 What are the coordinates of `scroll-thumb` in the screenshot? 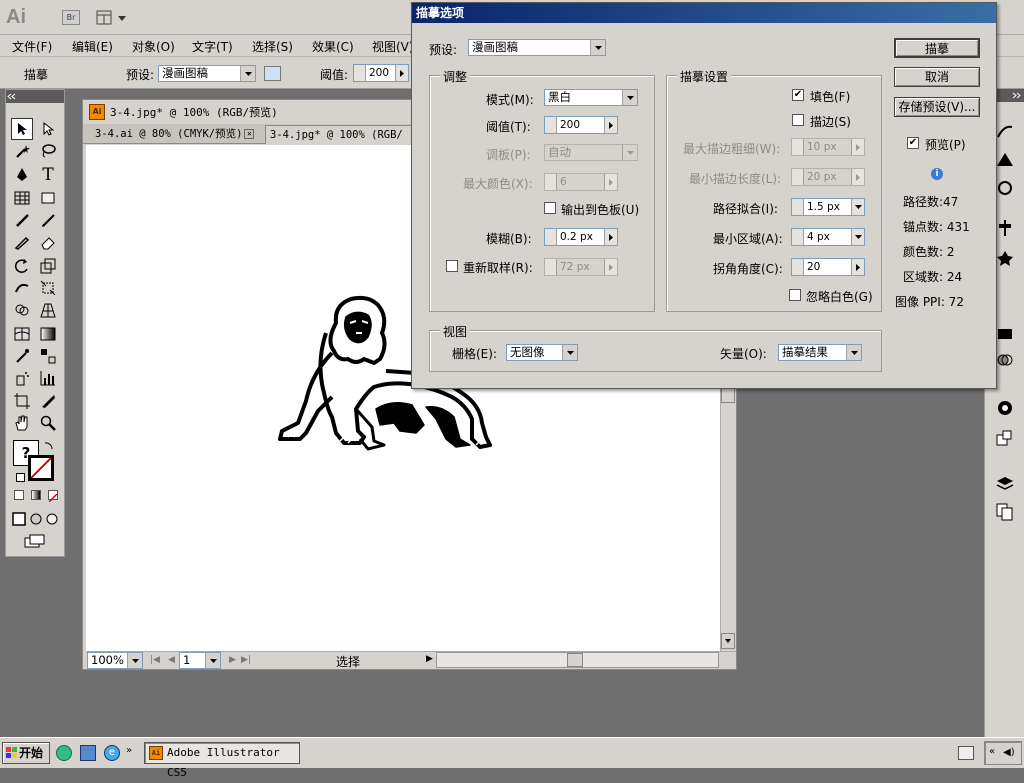 It's located at (728, 395).